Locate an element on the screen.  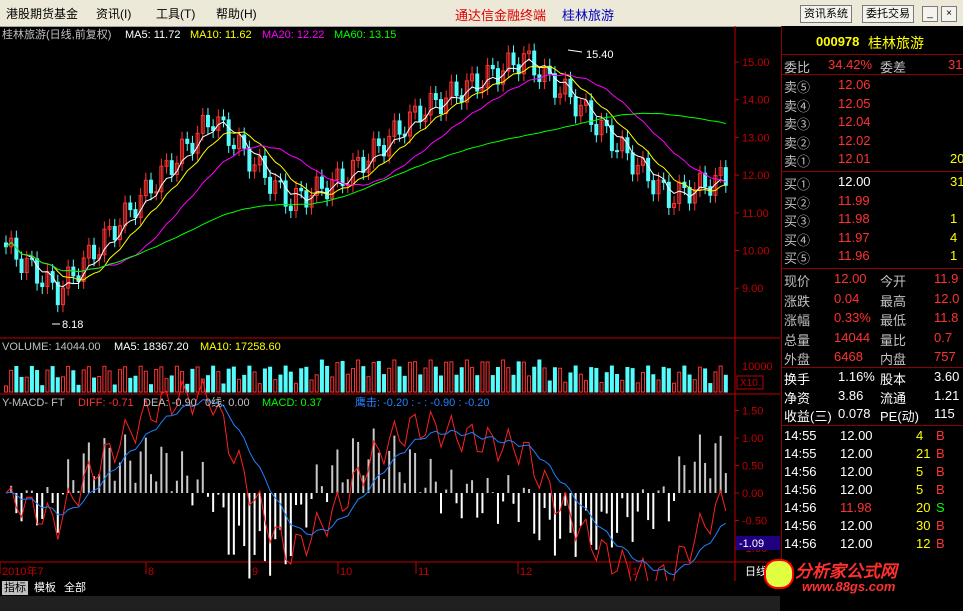
tick-side: S is located at coordinates (940, 507).